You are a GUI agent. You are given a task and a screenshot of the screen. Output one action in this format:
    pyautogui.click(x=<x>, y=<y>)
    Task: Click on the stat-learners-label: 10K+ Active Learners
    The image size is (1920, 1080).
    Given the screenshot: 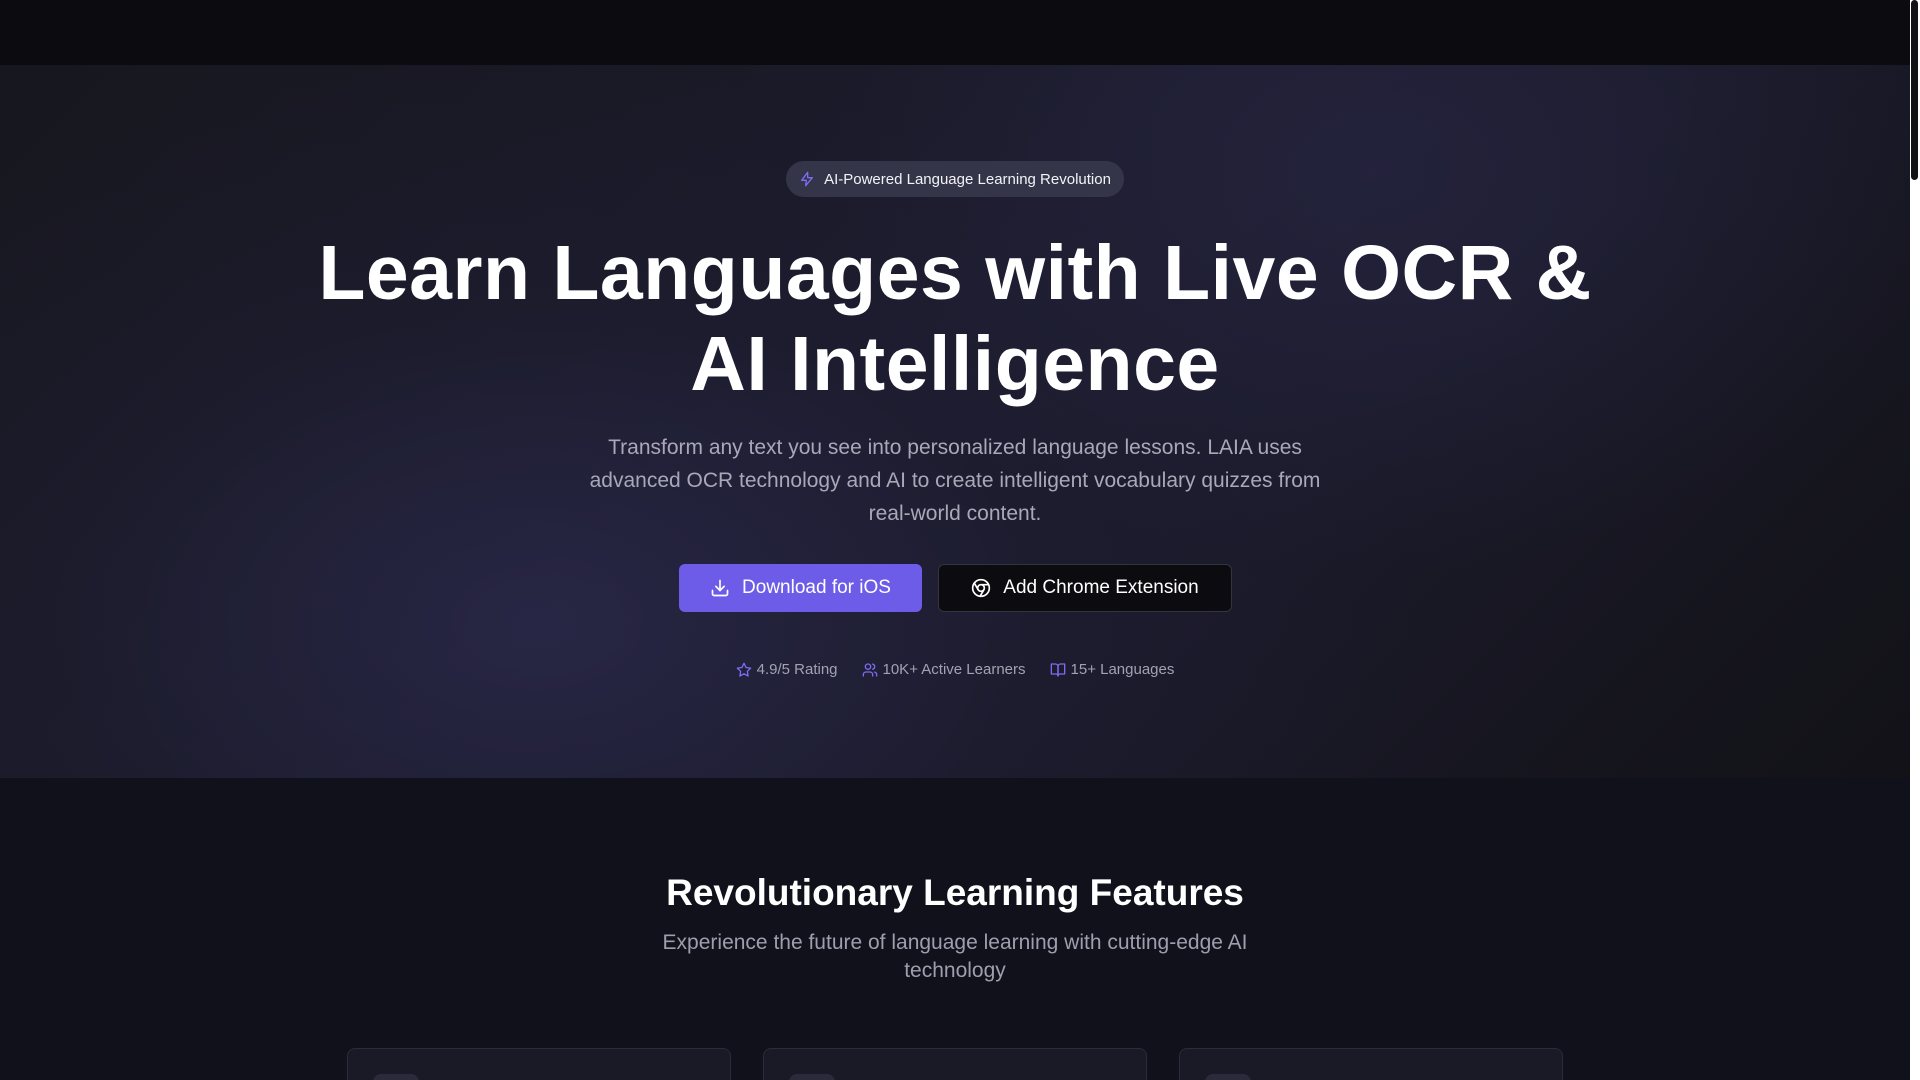 What is the action you would take?
    pyautogui.click(x=954, y=669)
    